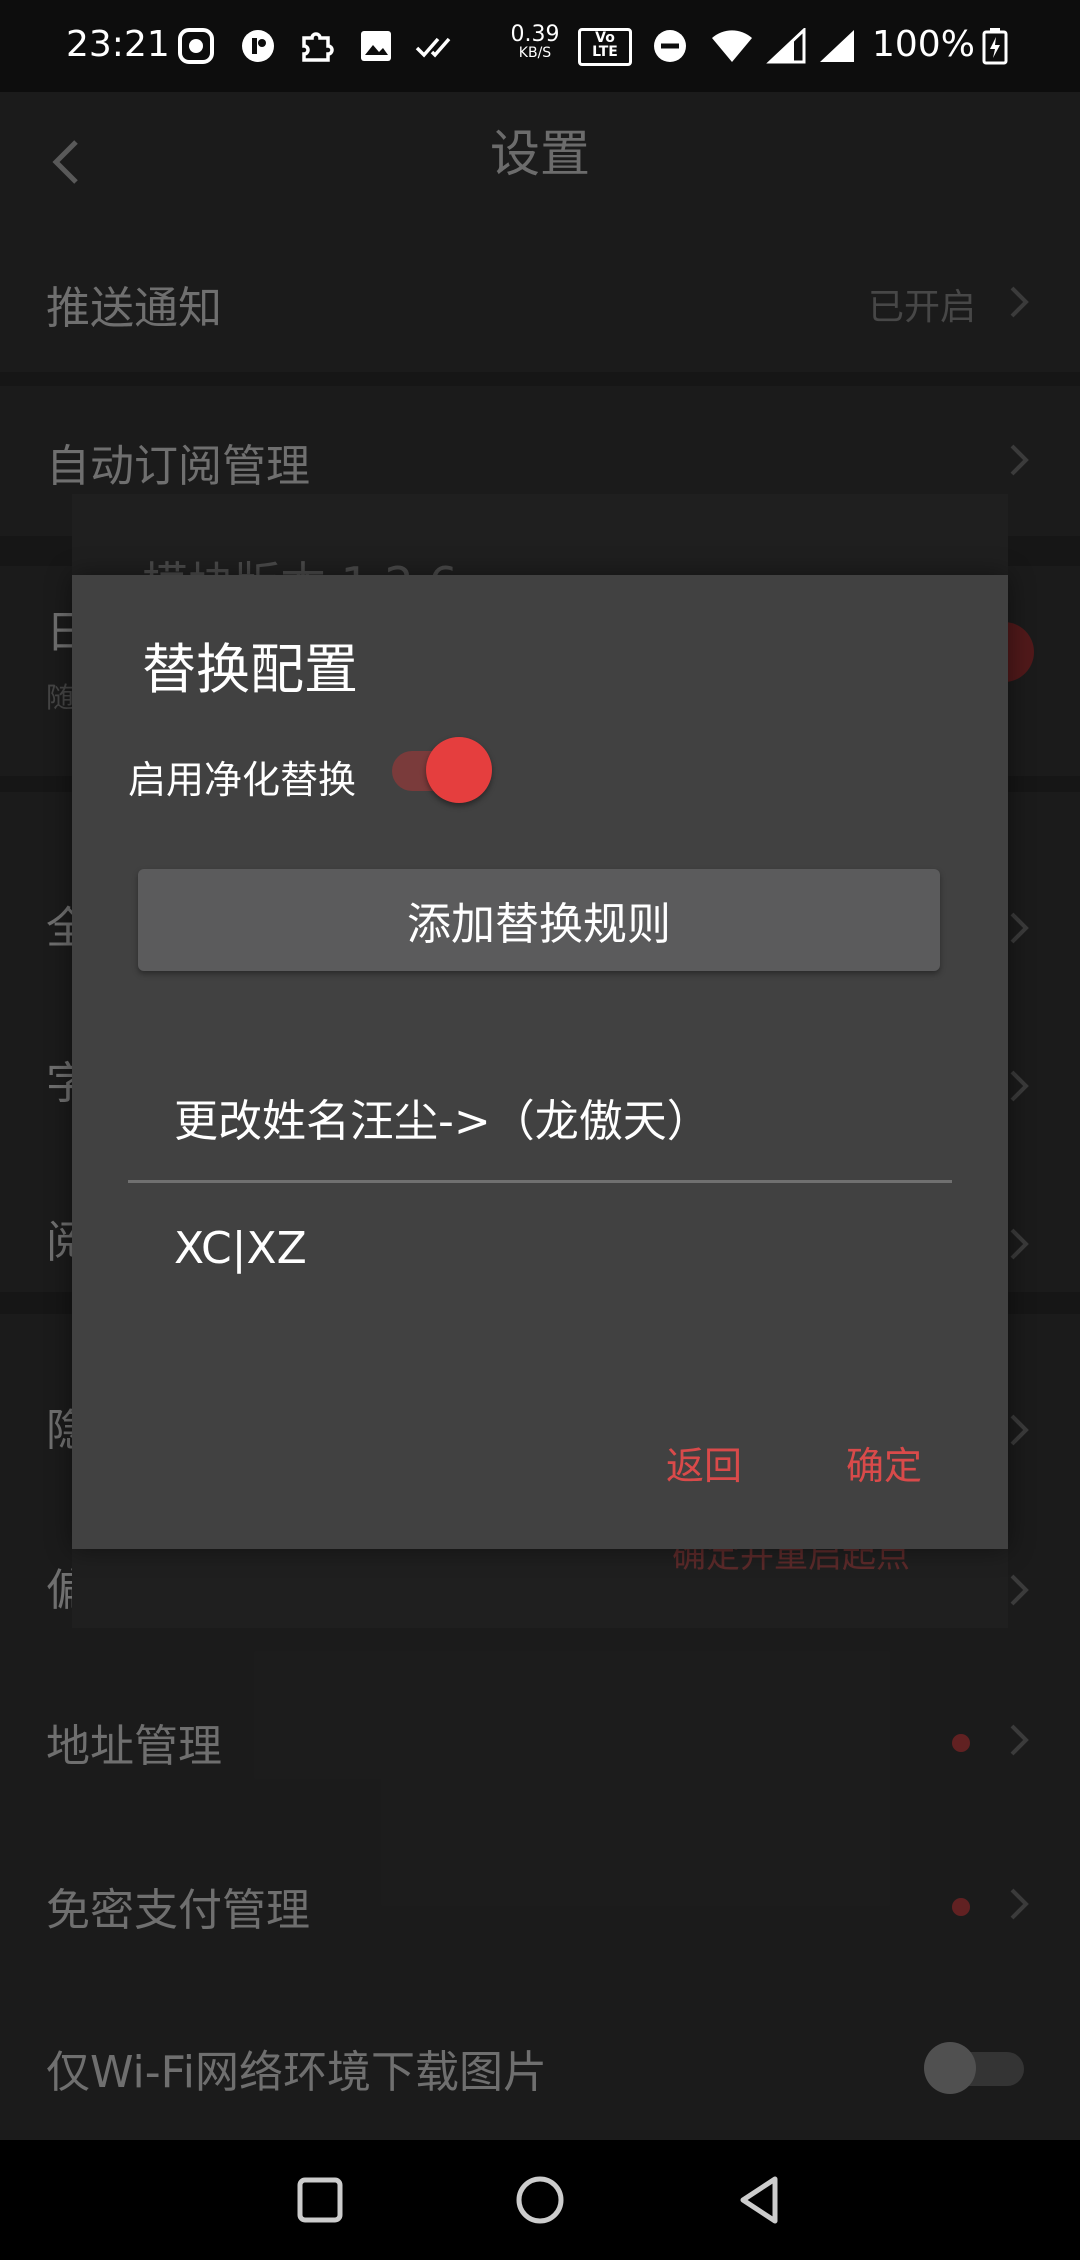  I want to click on enable-purify-label: 启用净化替换, so click(242, 780).